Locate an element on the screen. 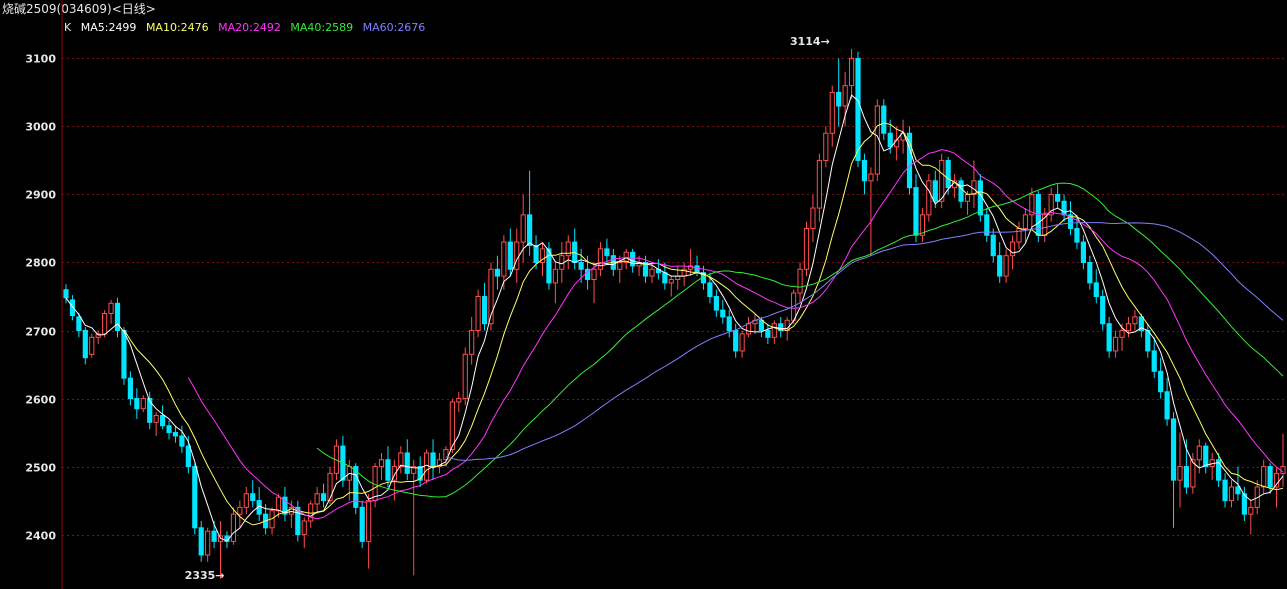  y-tick-label: 3000 is located at coordinates (40, 127).